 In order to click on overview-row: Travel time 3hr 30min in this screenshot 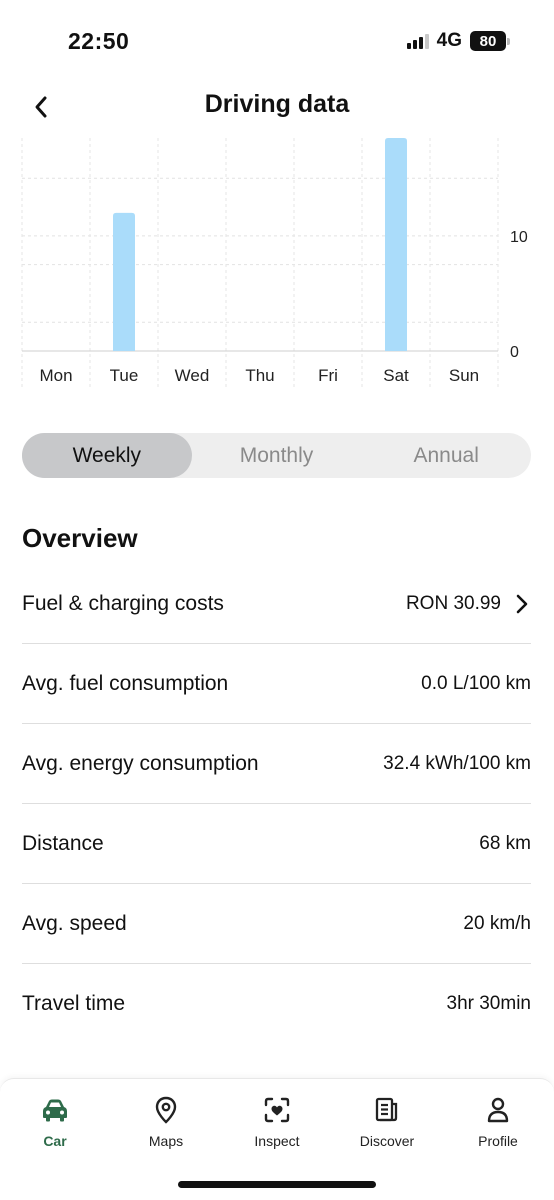, I will do `click(276, 1004)`.